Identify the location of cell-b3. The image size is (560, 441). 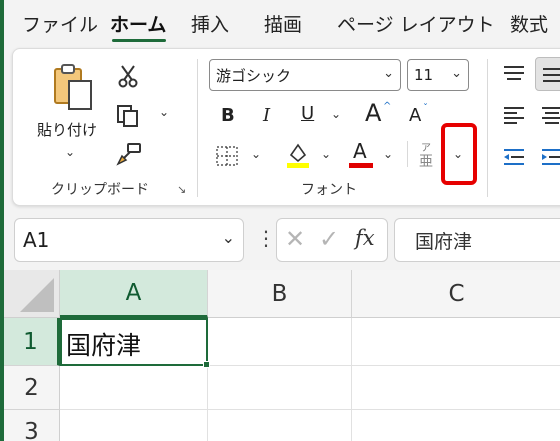
(280, 425).